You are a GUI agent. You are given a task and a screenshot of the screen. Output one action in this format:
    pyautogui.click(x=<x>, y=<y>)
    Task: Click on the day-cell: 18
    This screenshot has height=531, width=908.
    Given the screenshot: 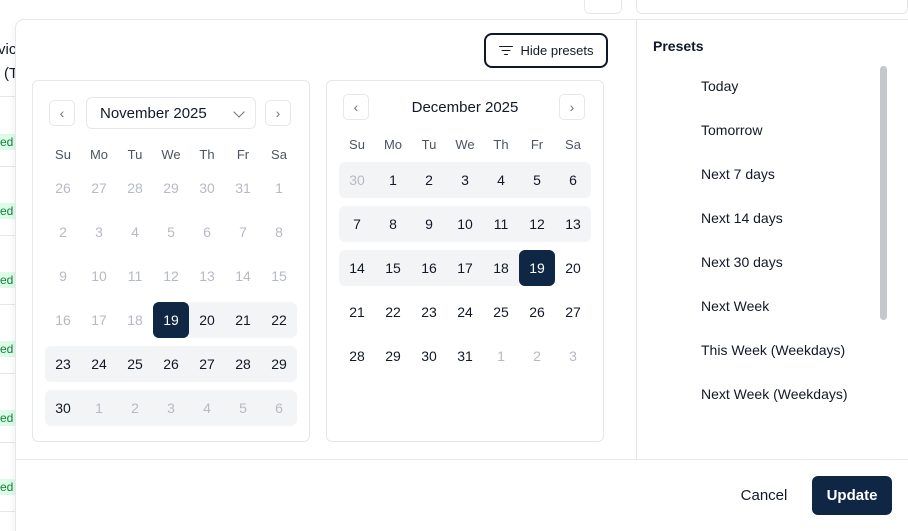 What is the action you would take?
    pyautogui.click(x=135, y=320)
    